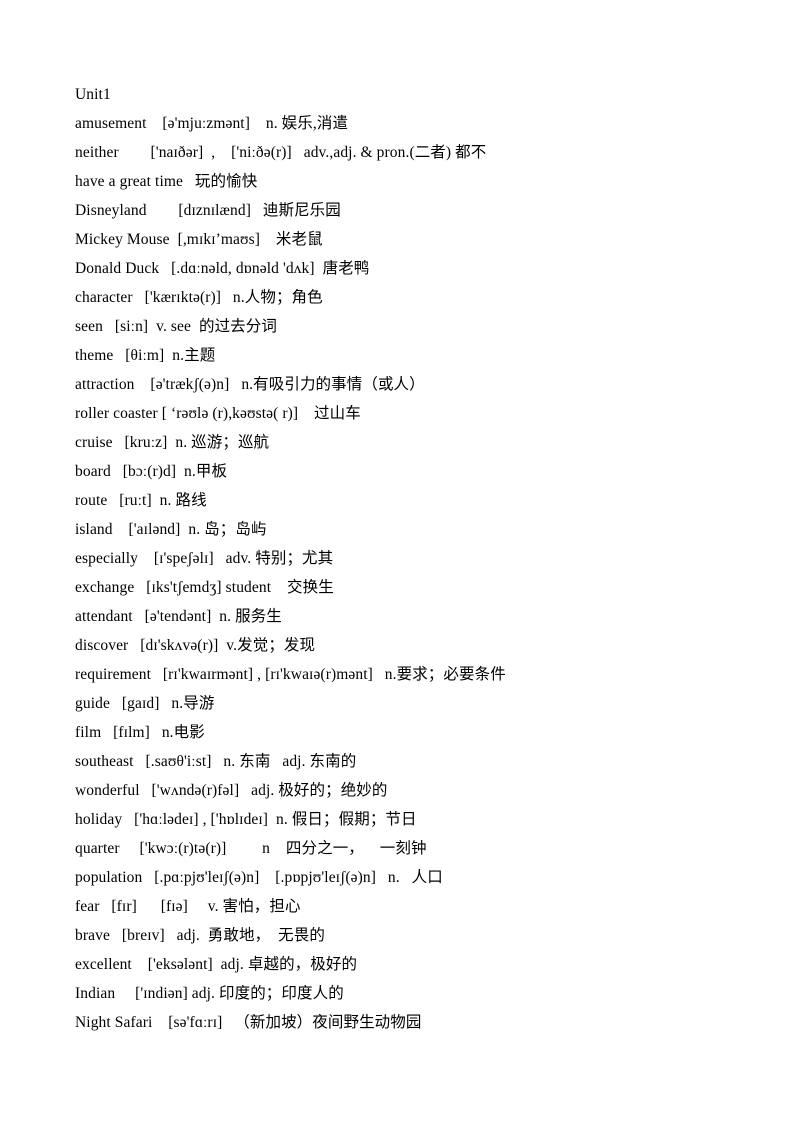  Describe the element at coordinates (166, 181) in the screenshot. I see `vocab-entry-have-a-great-time: have a great time 玩的愉快` at that location.